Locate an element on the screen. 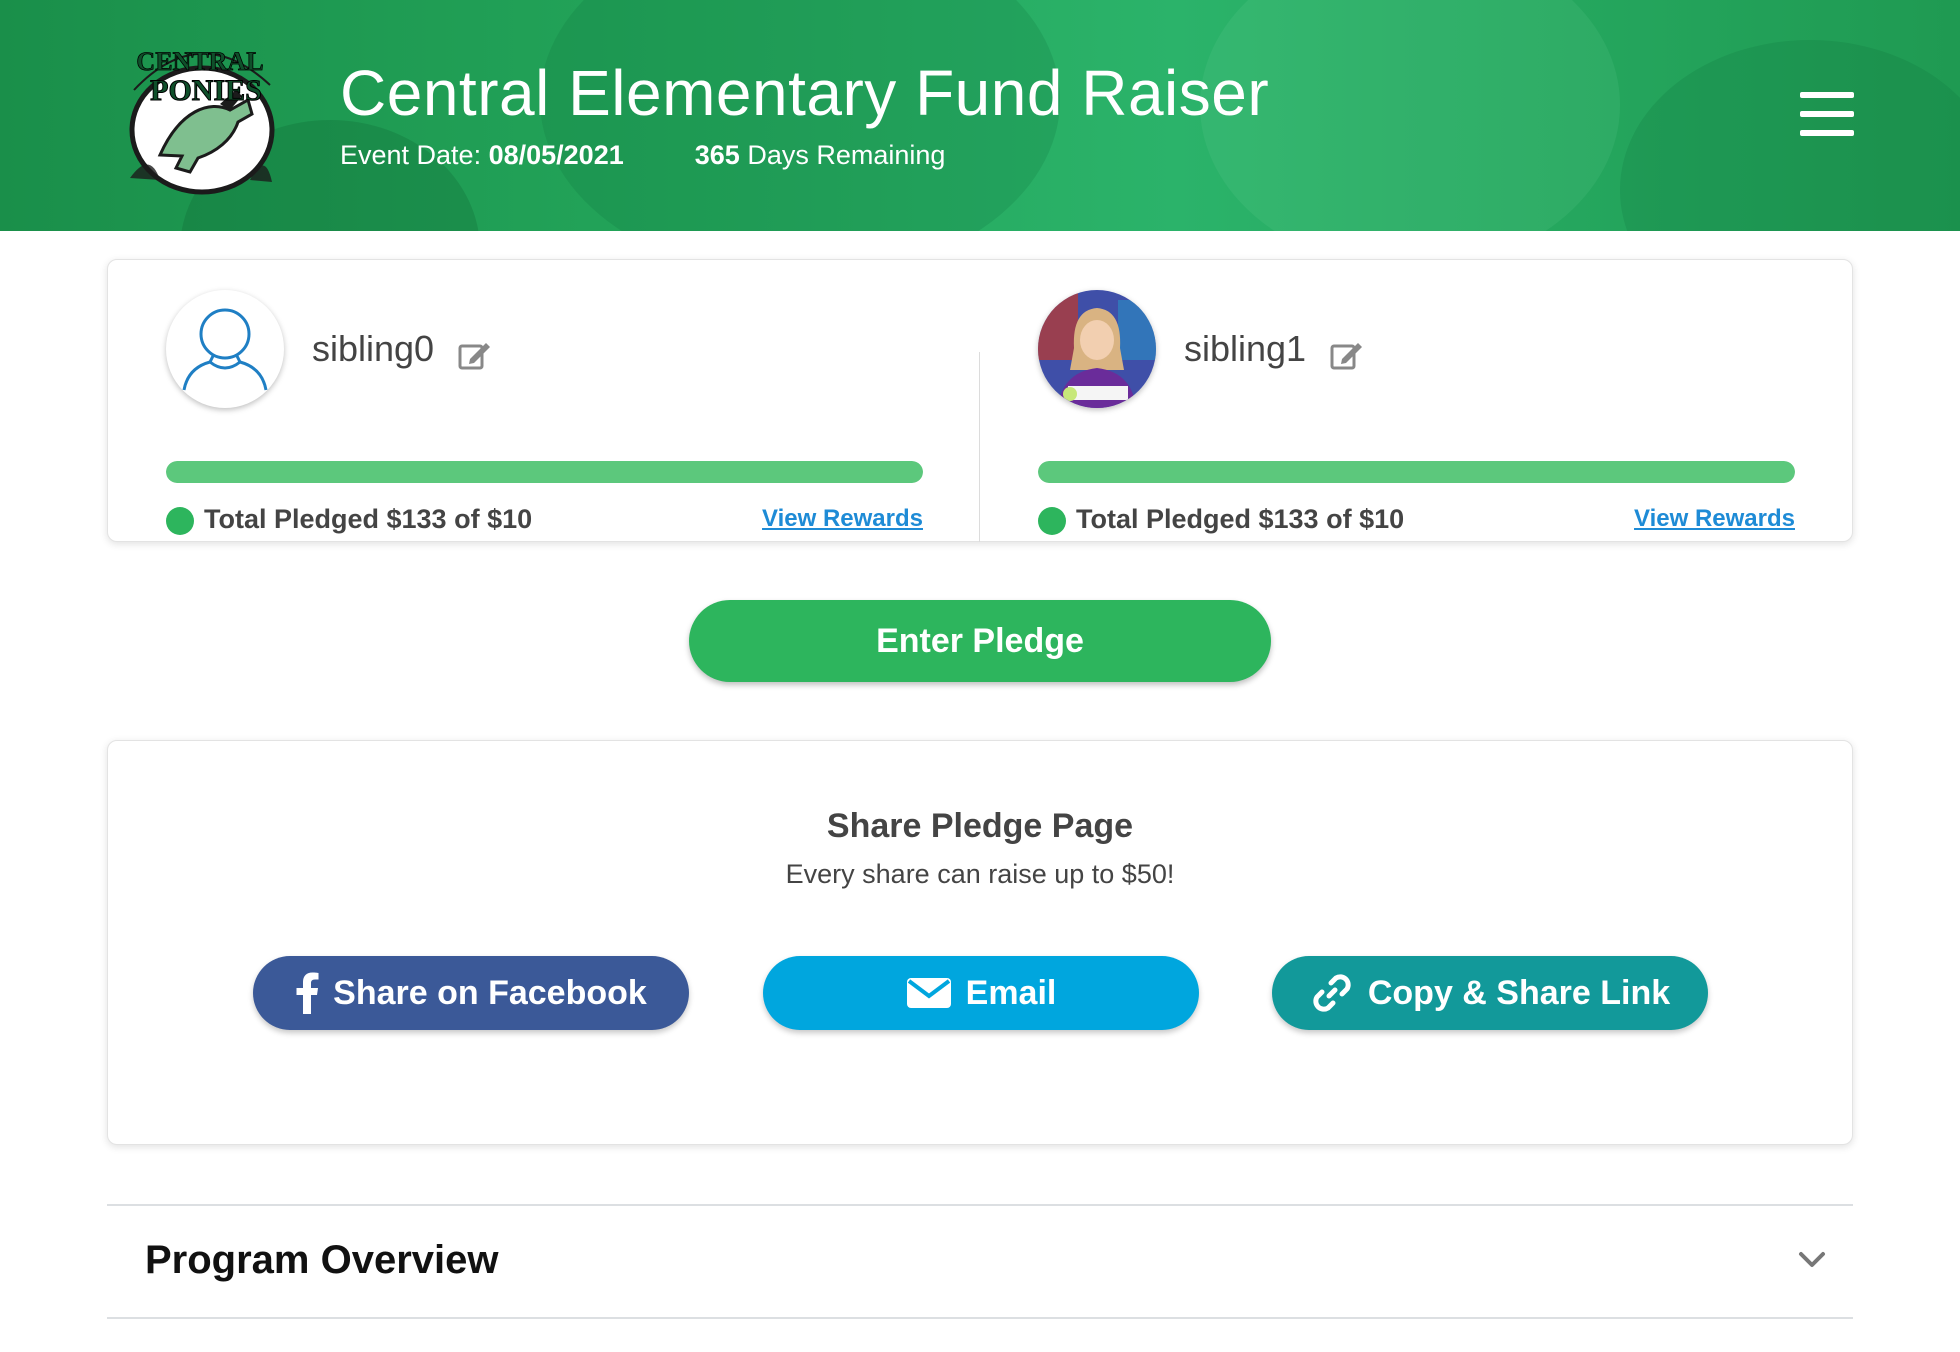  student-photo is located at coordinates (1097, 349).